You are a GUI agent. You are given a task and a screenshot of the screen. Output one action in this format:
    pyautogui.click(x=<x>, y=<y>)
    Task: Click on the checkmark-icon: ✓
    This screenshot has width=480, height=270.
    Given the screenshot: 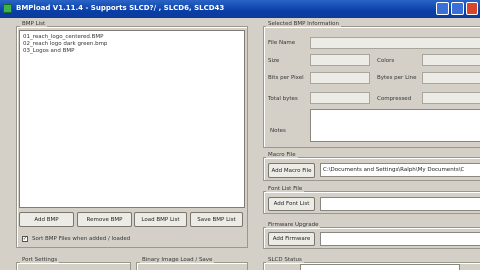 What is the action you would take?
    pyautogui.click(x=25, y=238)
    